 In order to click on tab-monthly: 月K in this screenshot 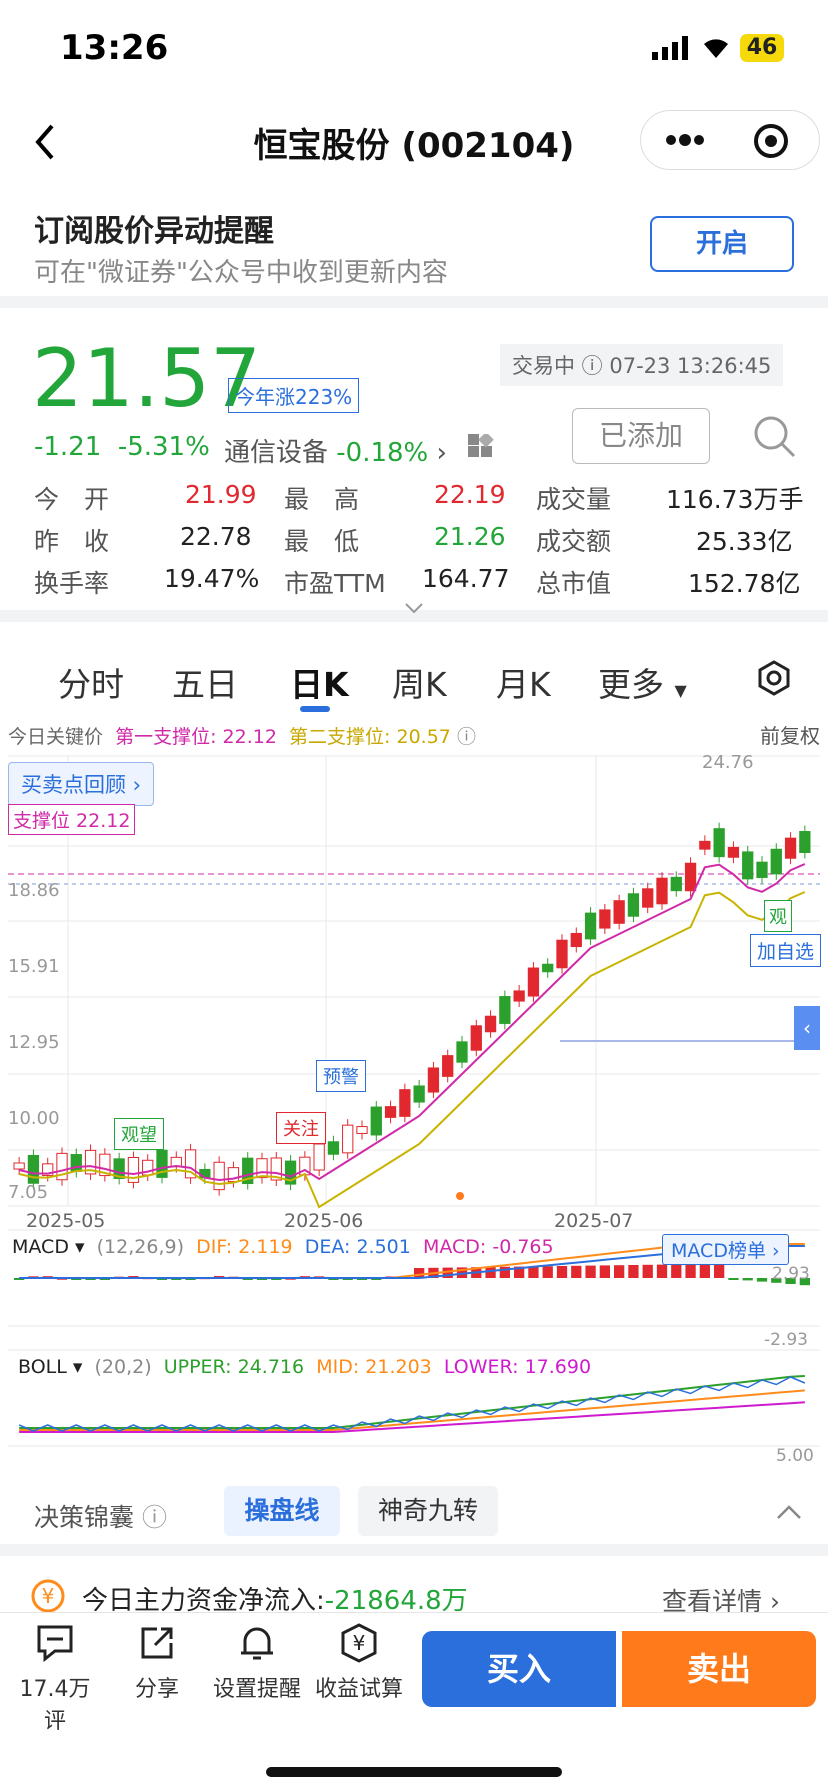, I will do `click(523, 682)`.